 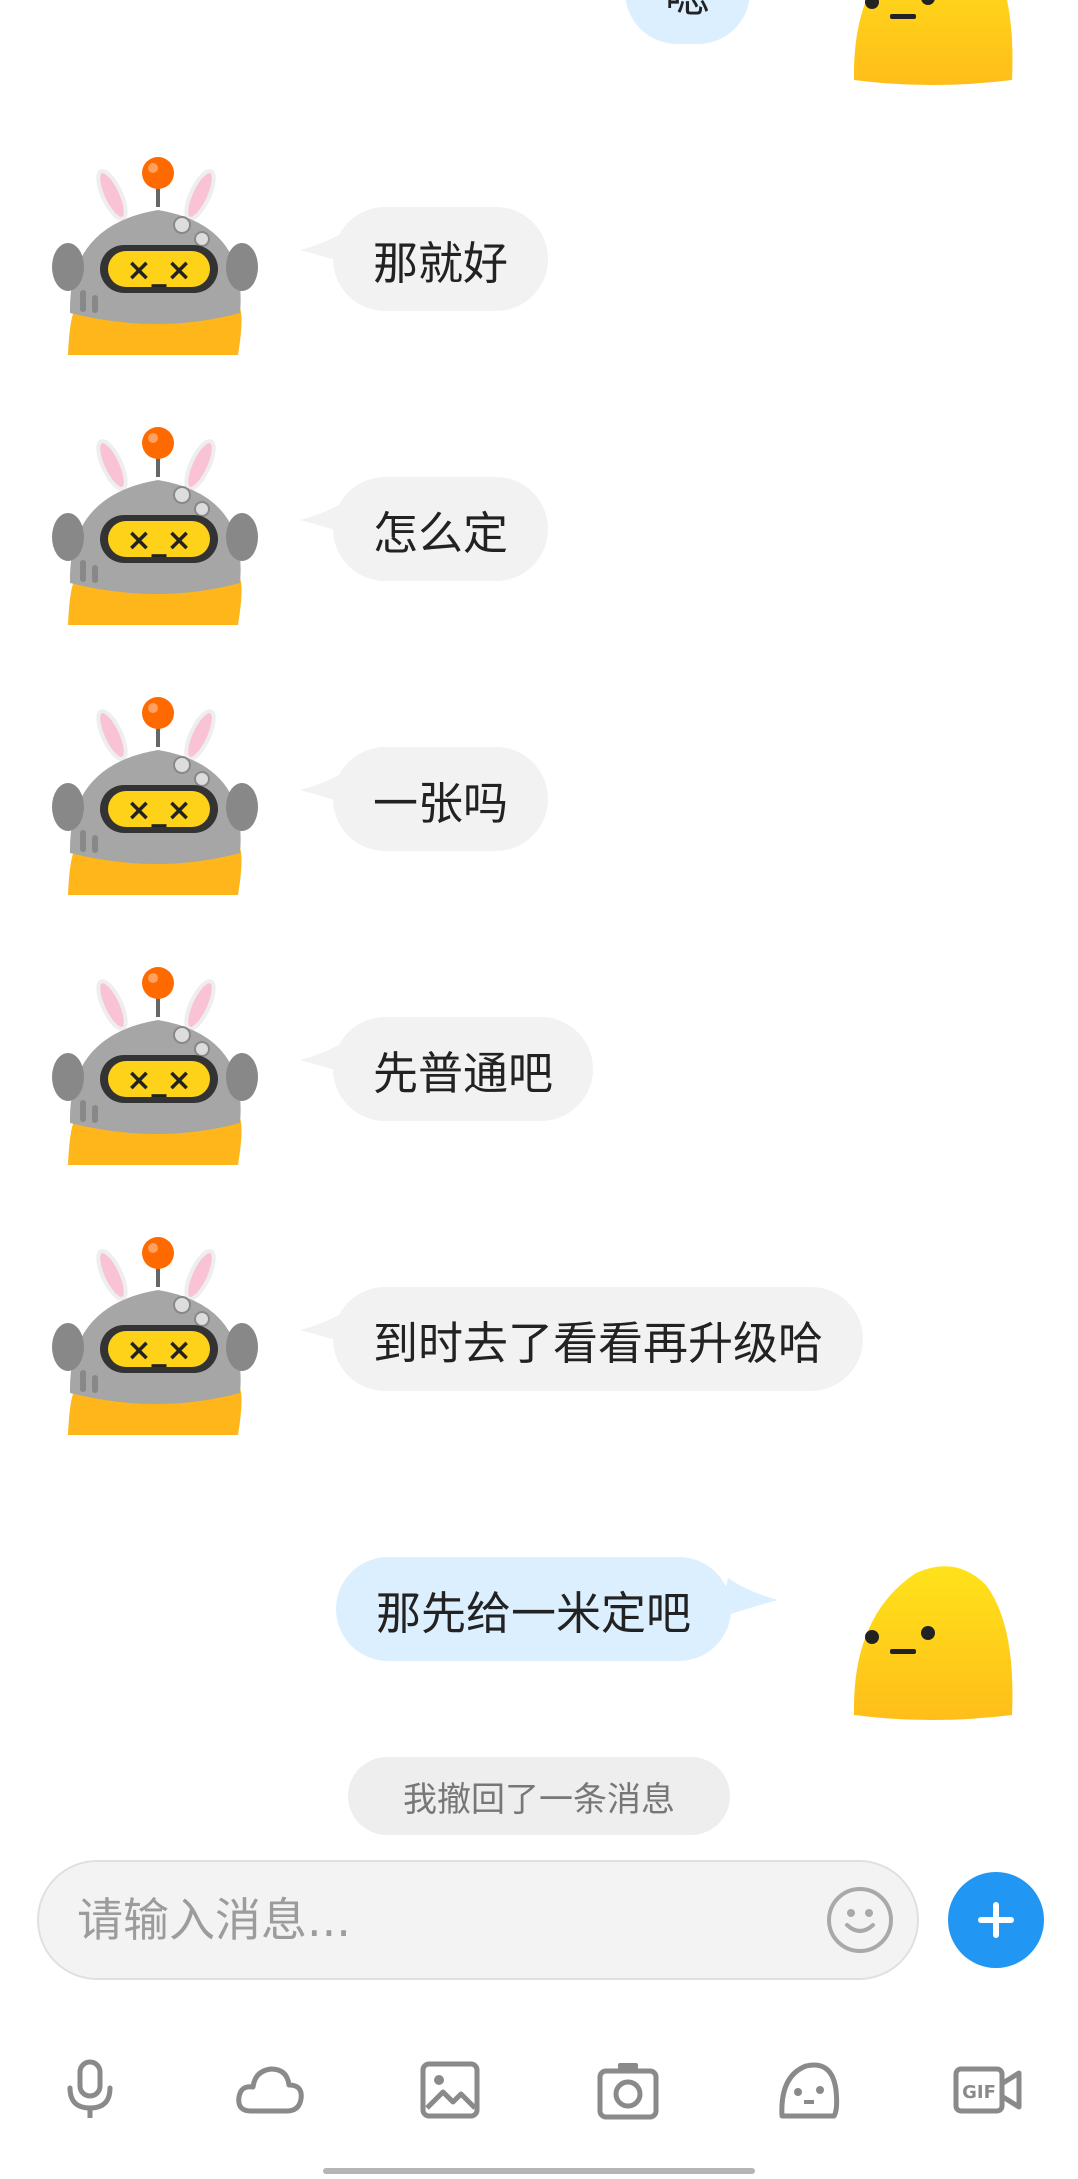 What do you see at coordinates (441, 263) in the screenshot?
I see `message-text: 那就好` at bounding box center [441, 263].